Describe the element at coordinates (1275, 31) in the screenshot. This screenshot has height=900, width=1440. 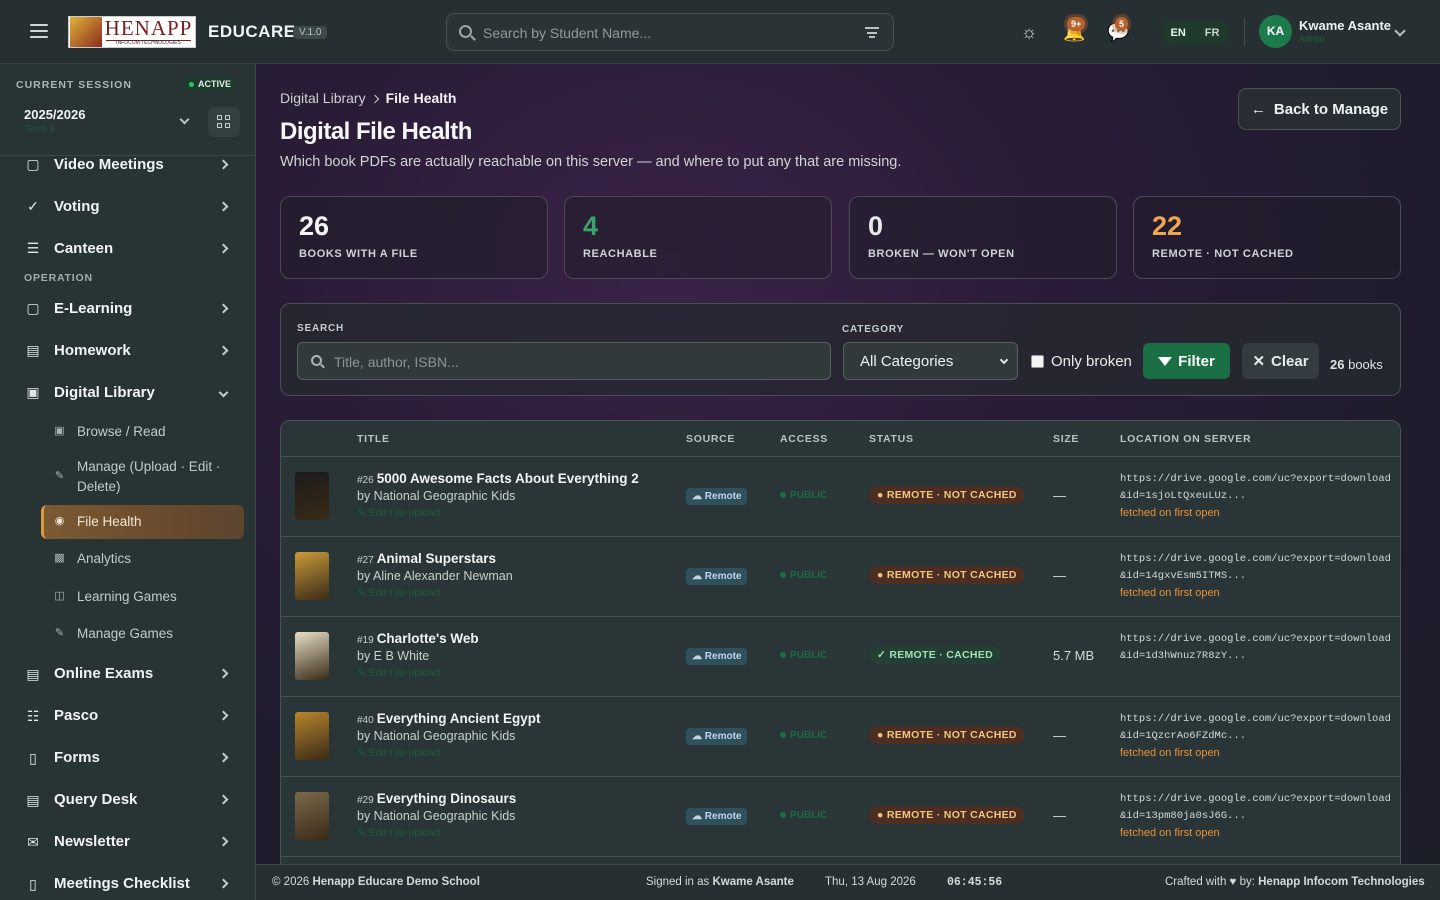
I see `avatar: KA` at that location.